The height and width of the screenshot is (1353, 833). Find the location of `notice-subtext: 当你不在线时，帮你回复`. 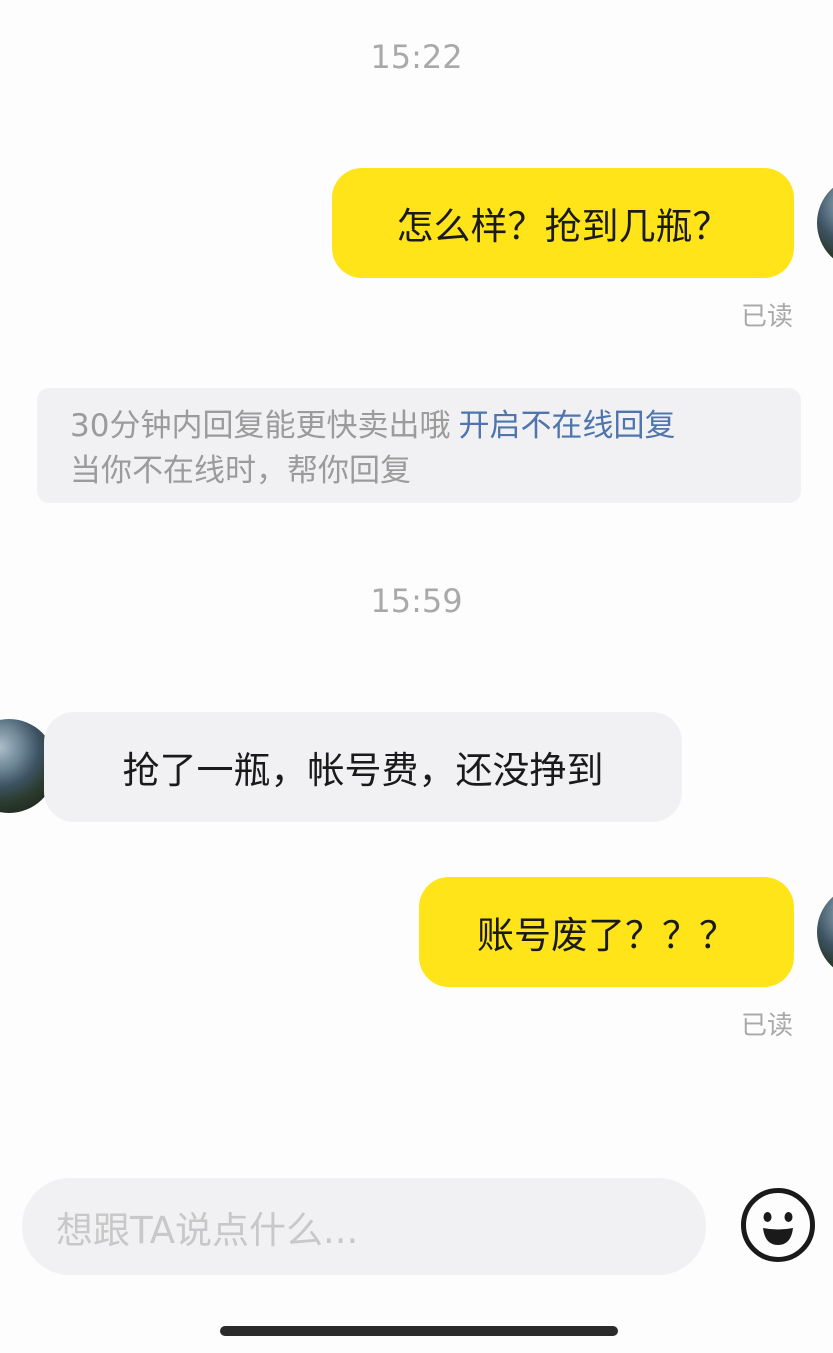

notice-subtext: 当你不在线时，帮你回复 is located at coordinates (240, 471).